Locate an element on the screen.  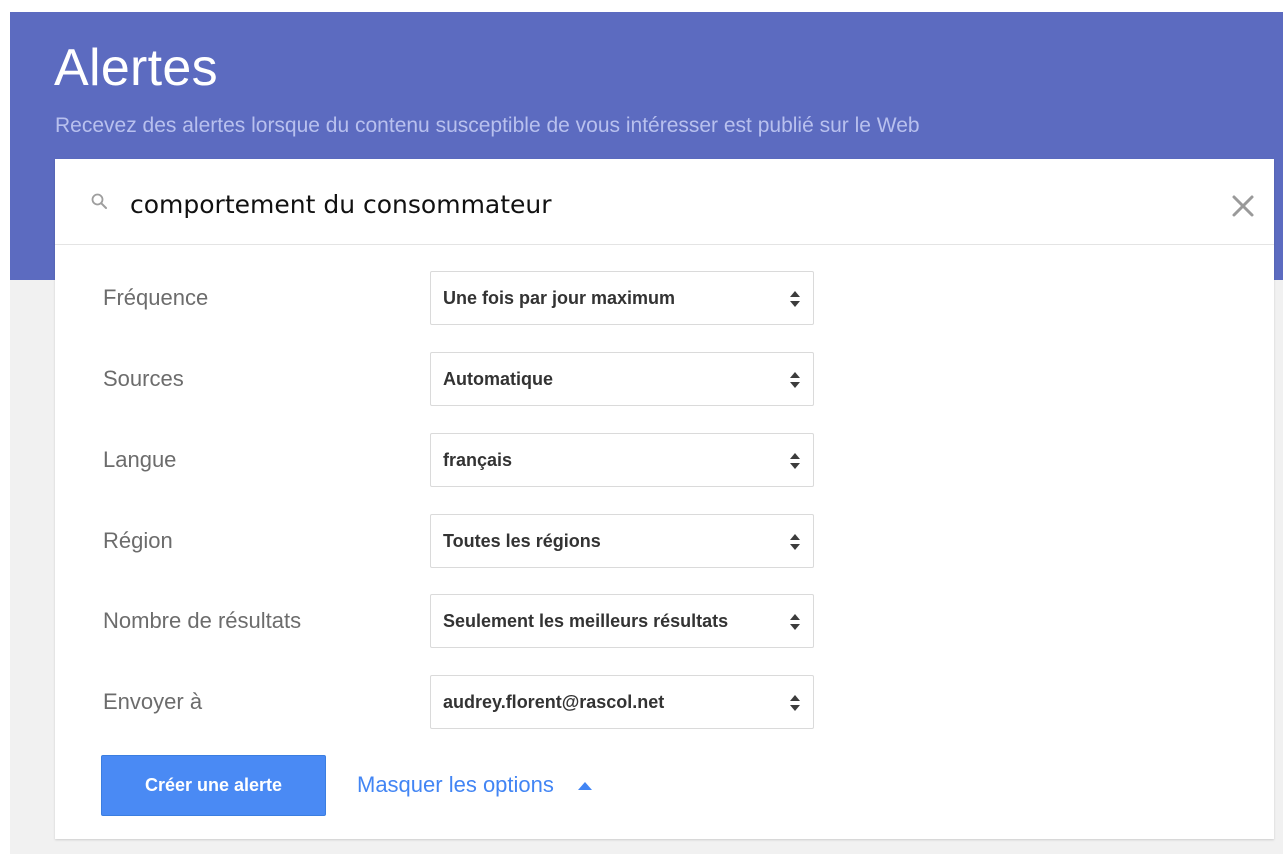
deliver-value: audrey.florent@rascol.net is located at coordinates (554, 702).